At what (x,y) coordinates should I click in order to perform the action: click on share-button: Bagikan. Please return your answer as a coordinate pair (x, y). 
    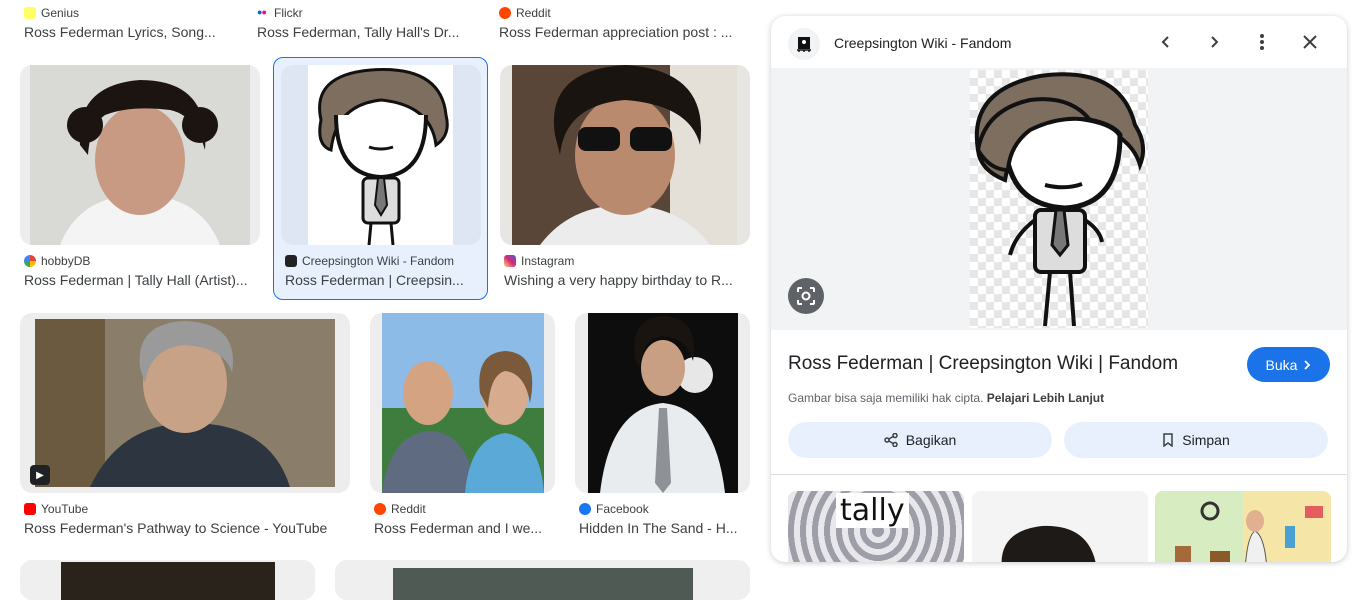
    Looking at the image, I should click on (920, 440).